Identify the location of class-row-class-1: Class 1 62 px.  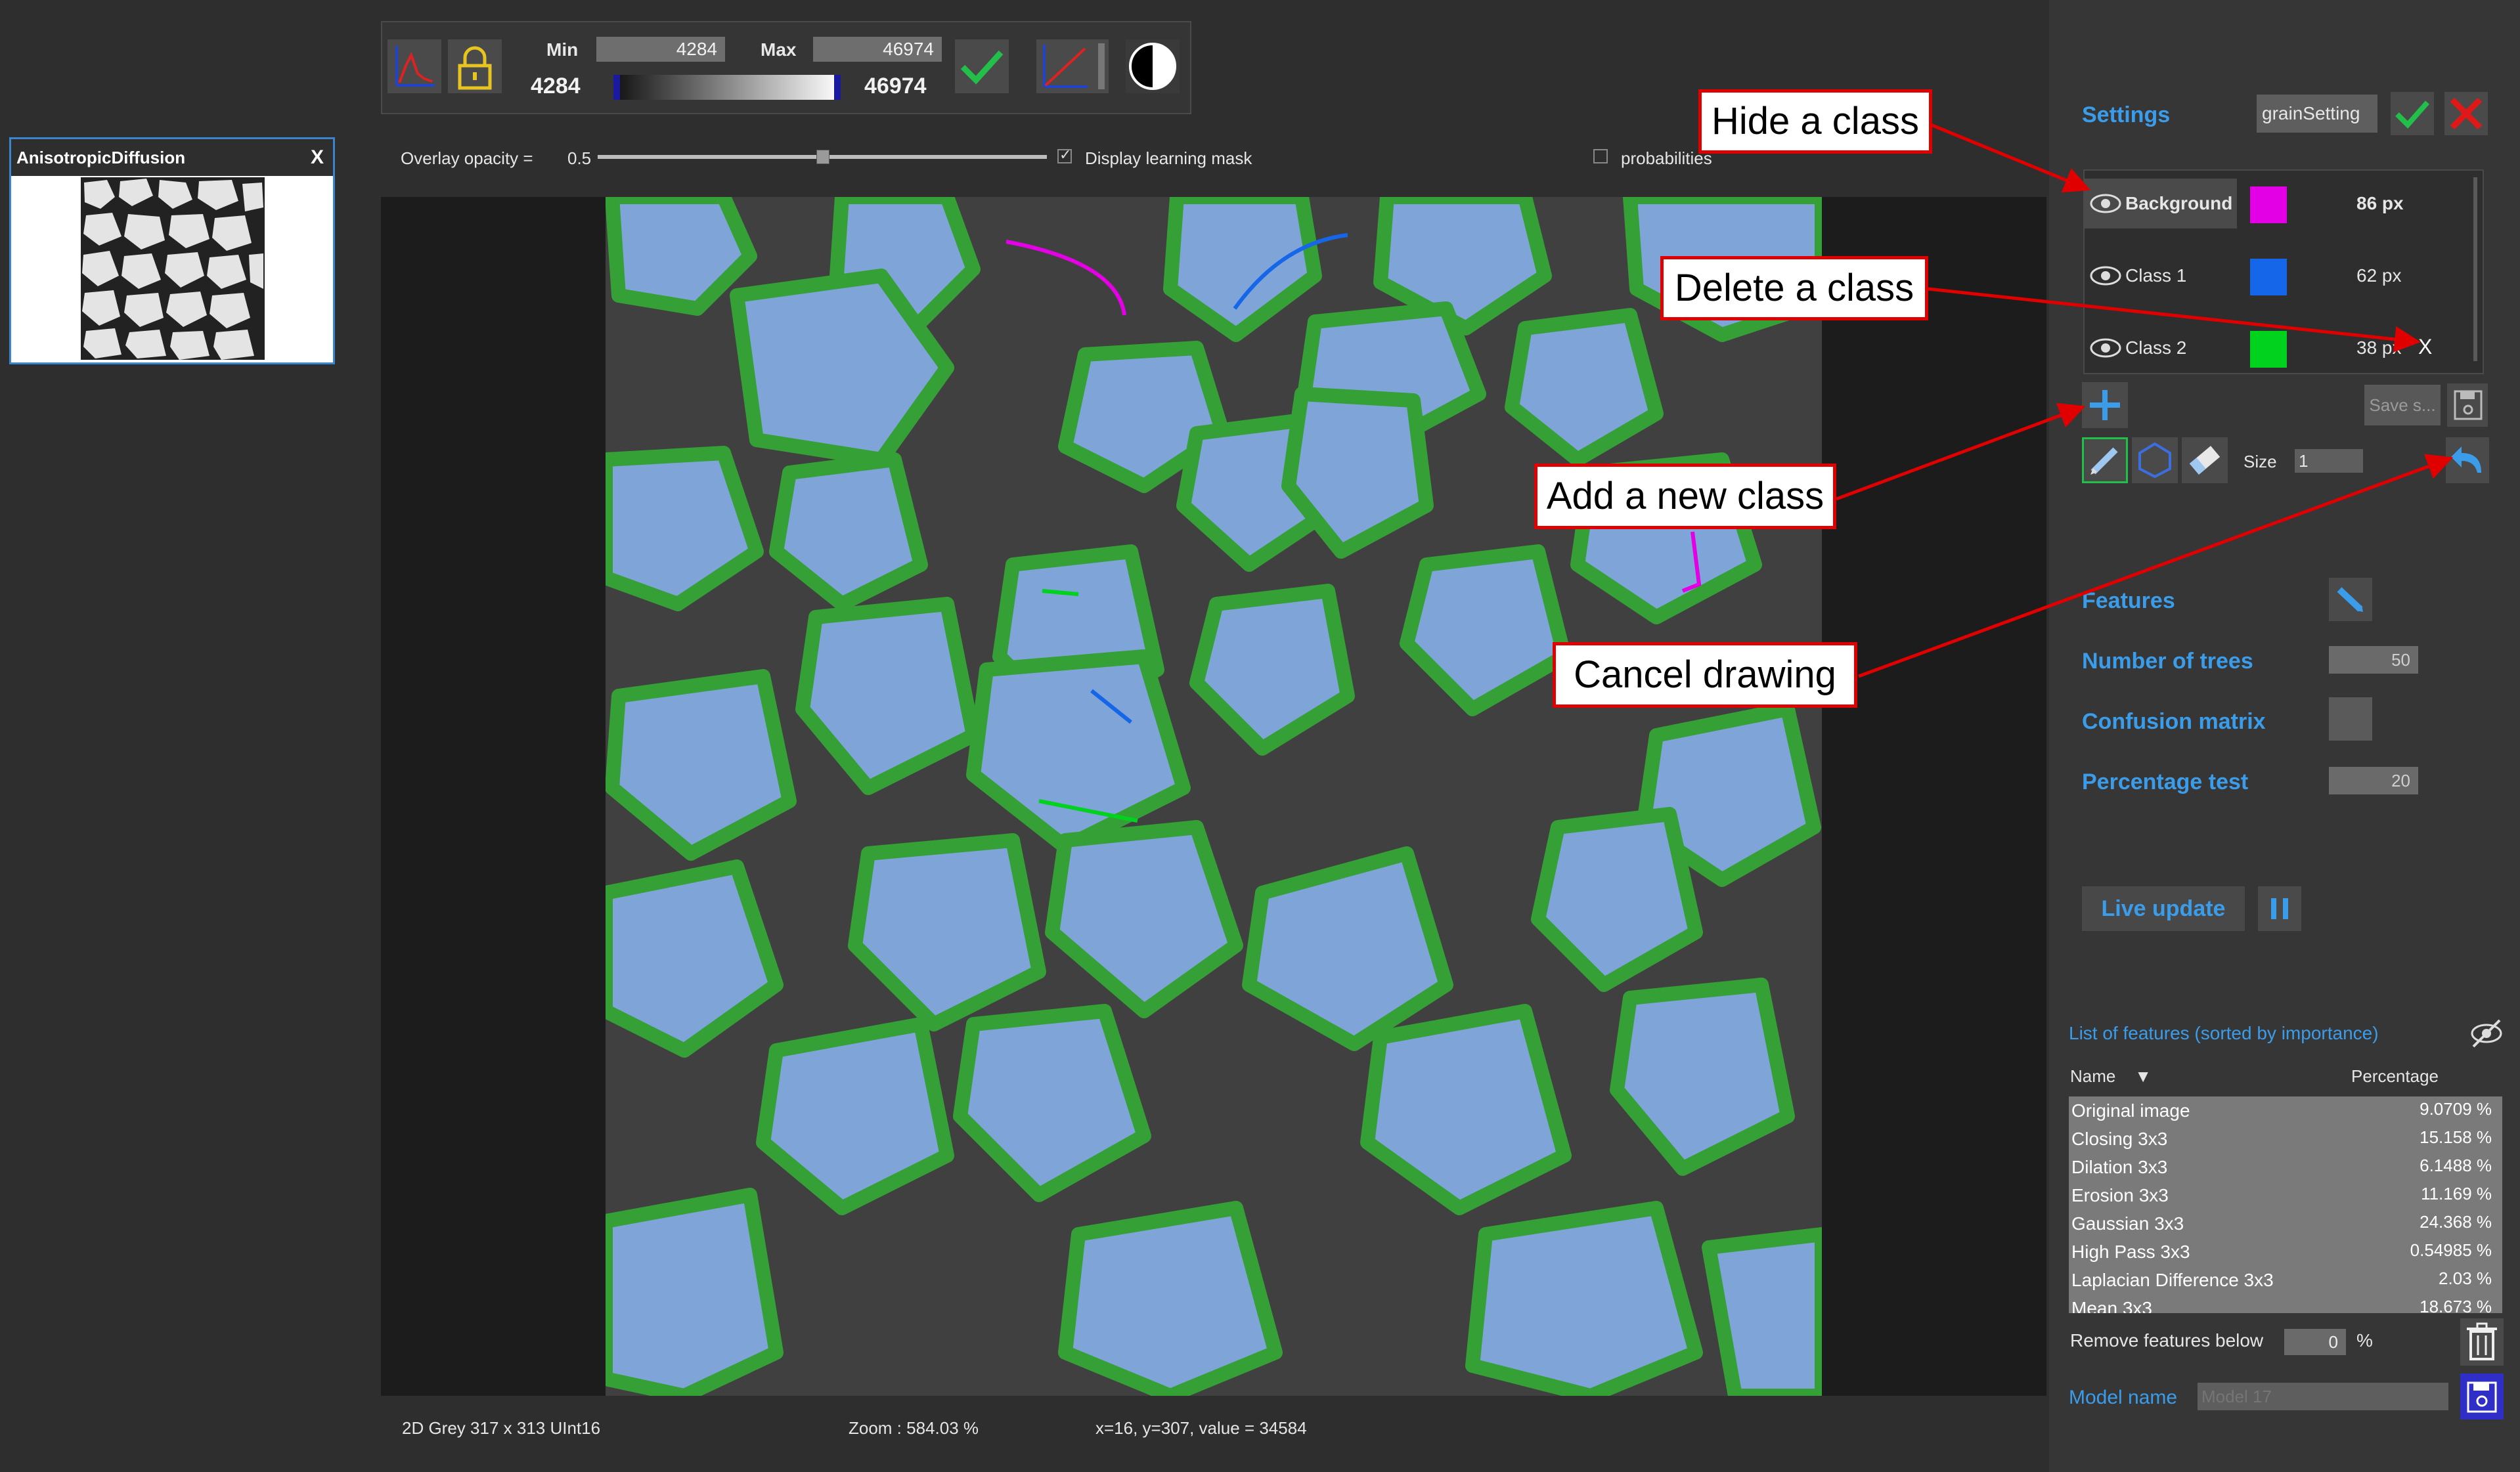
(2284, 276).